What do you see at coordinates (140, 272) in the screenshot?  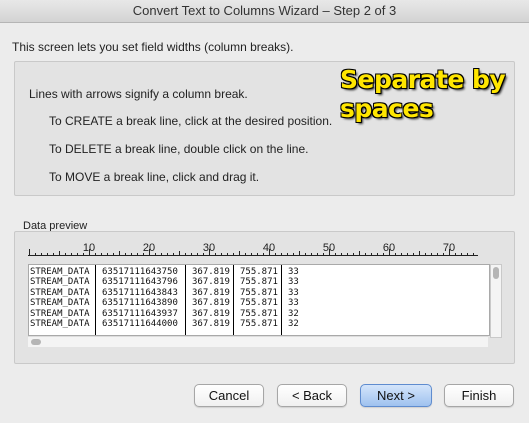 I see `data-cell: 63517111643750` at bounding box center [140, 272].